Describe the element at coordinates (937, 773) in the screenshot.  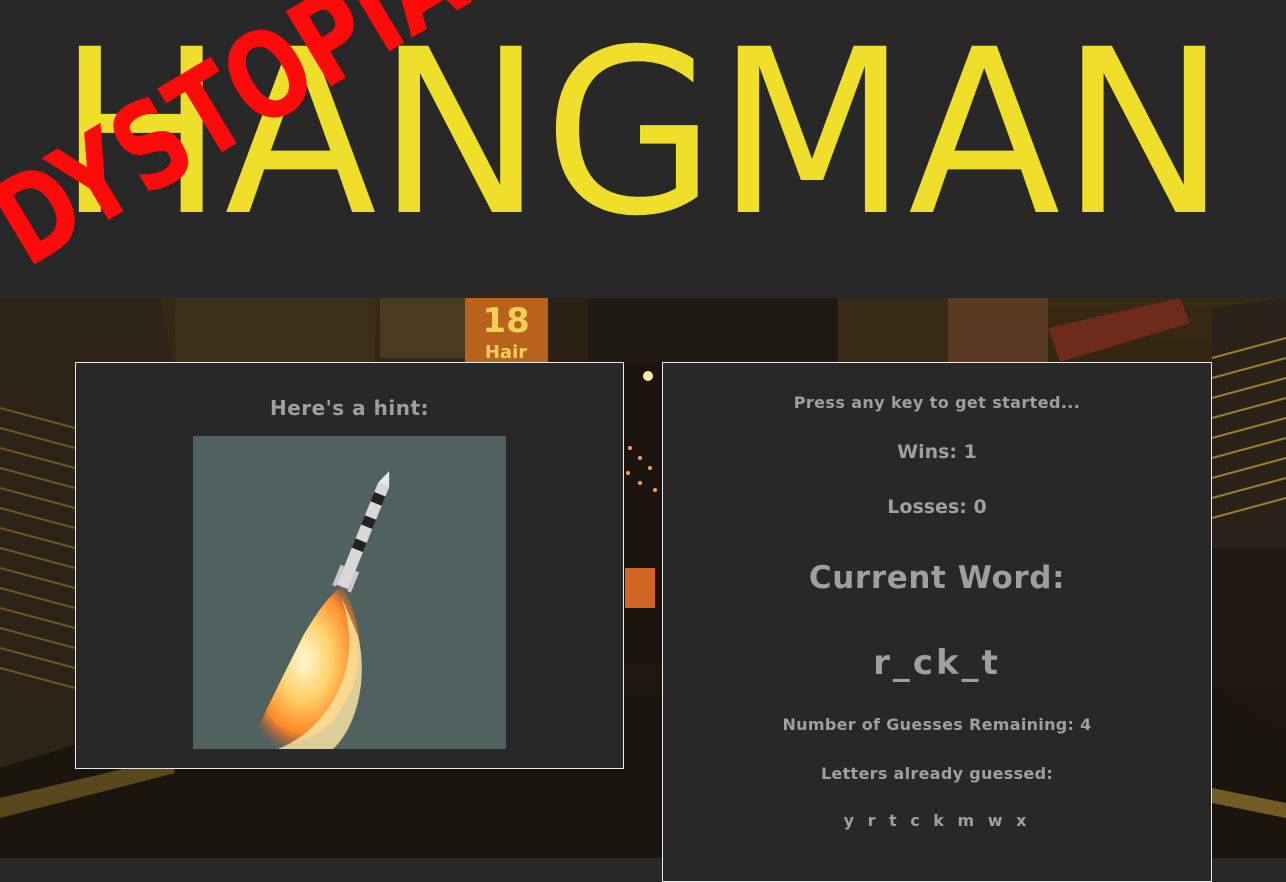
I see `letters-guessed-label: Letters already guessed:` at that location.